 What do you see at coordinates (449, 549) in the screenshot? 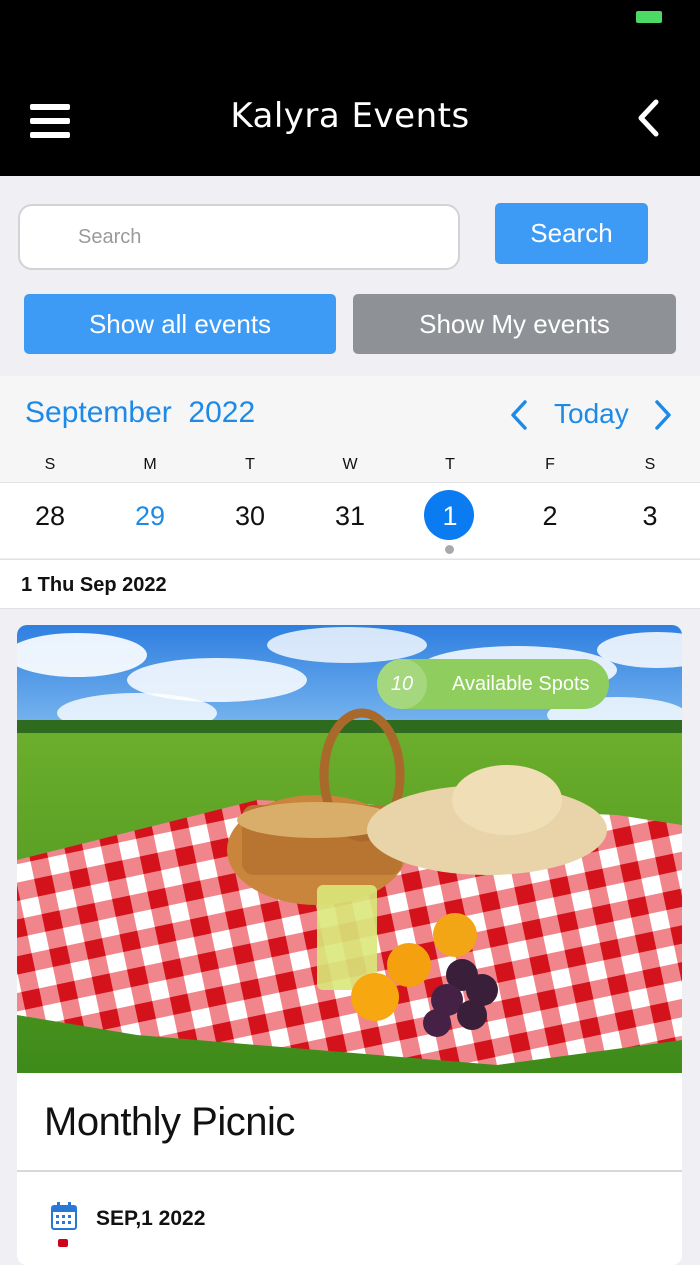
I see `event-indicator-dot` at bounding box center [449, 549].